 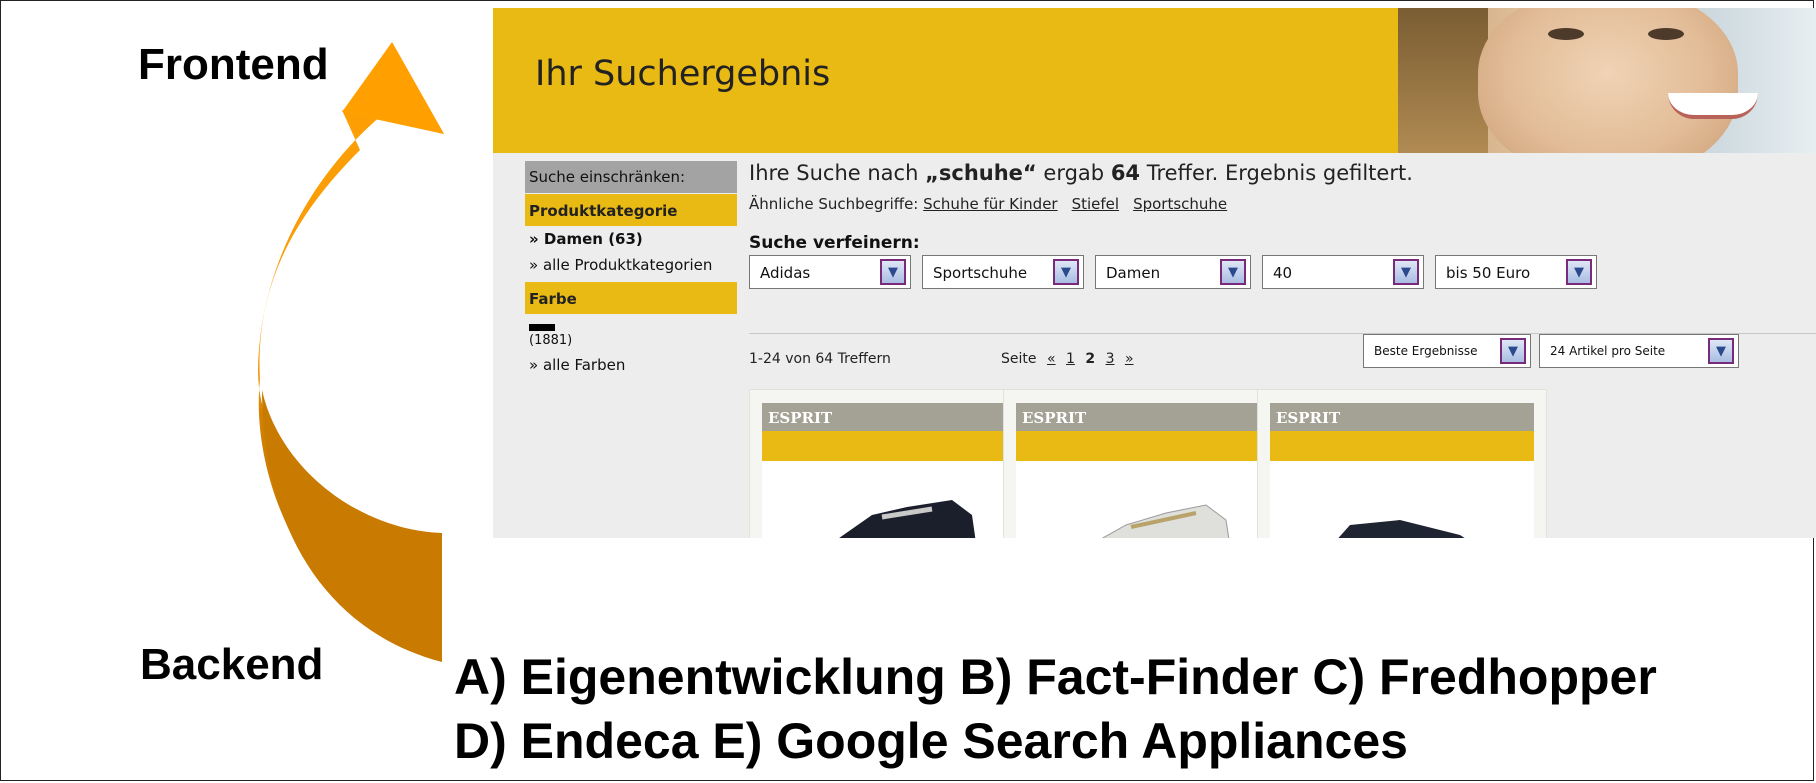 What do you see at coordinates (542, 327) in the screenshot?
I see `color-swatch-black` at bounding box center [542, 327].